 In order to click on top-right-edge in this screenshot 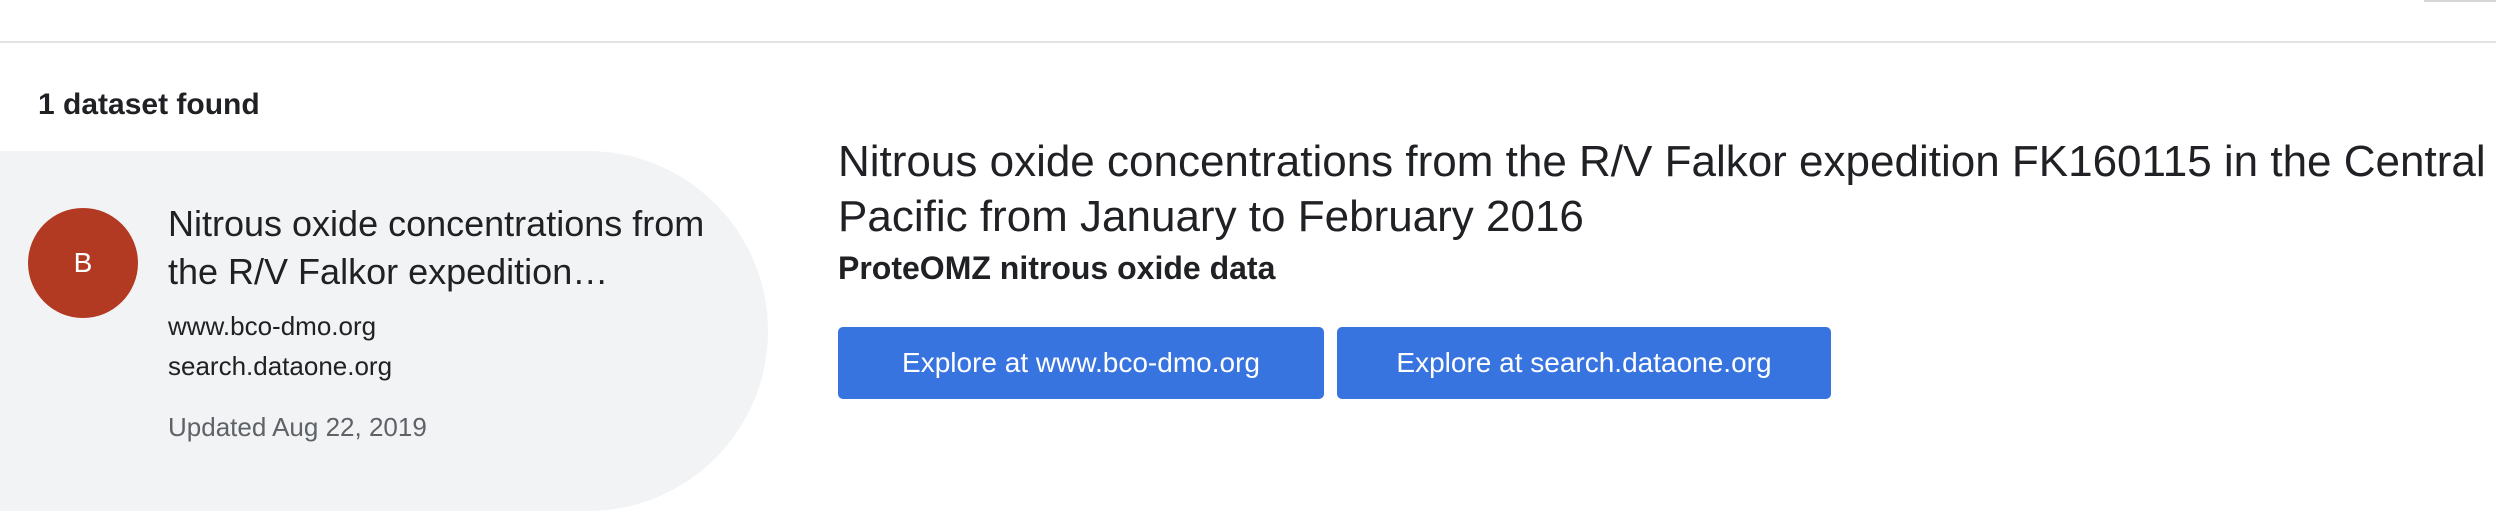, I will do `click(2460, 1)`.